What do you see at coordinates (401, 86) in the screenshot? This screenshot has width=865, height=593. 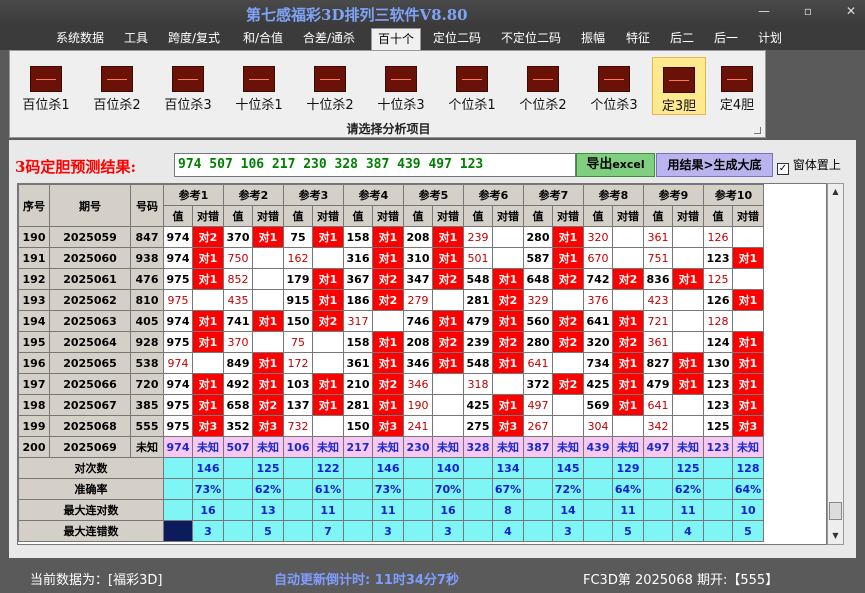 I see `ribbon-button-tens-kill-3: 十位杀3` at bounding box center [401, 86].